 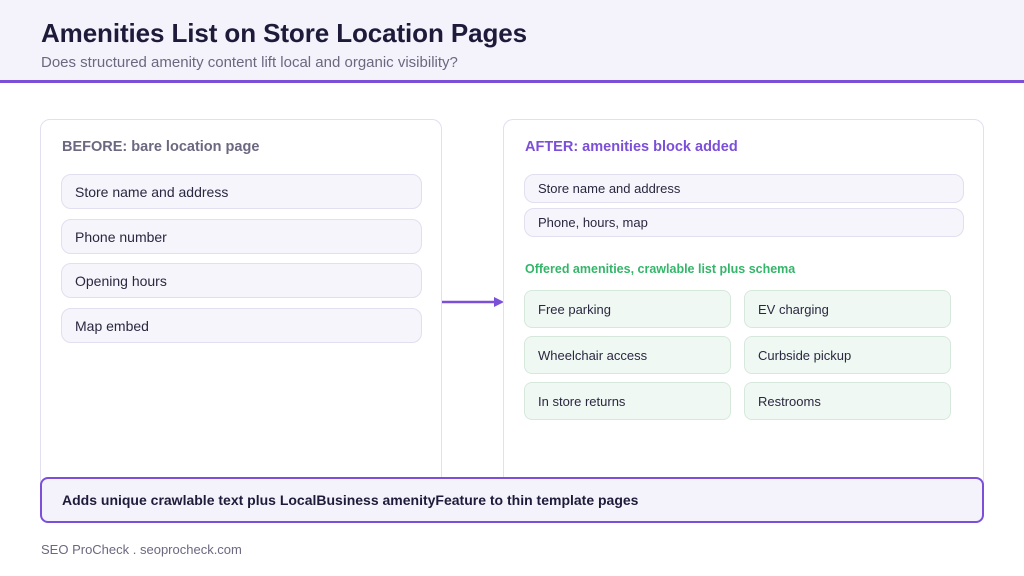 What do you see at coordinates (141, 549) in the screenshot?
I see `footer-credit: SEO ProCheck . seoprocheck.com` at bounding box center [141, 549].